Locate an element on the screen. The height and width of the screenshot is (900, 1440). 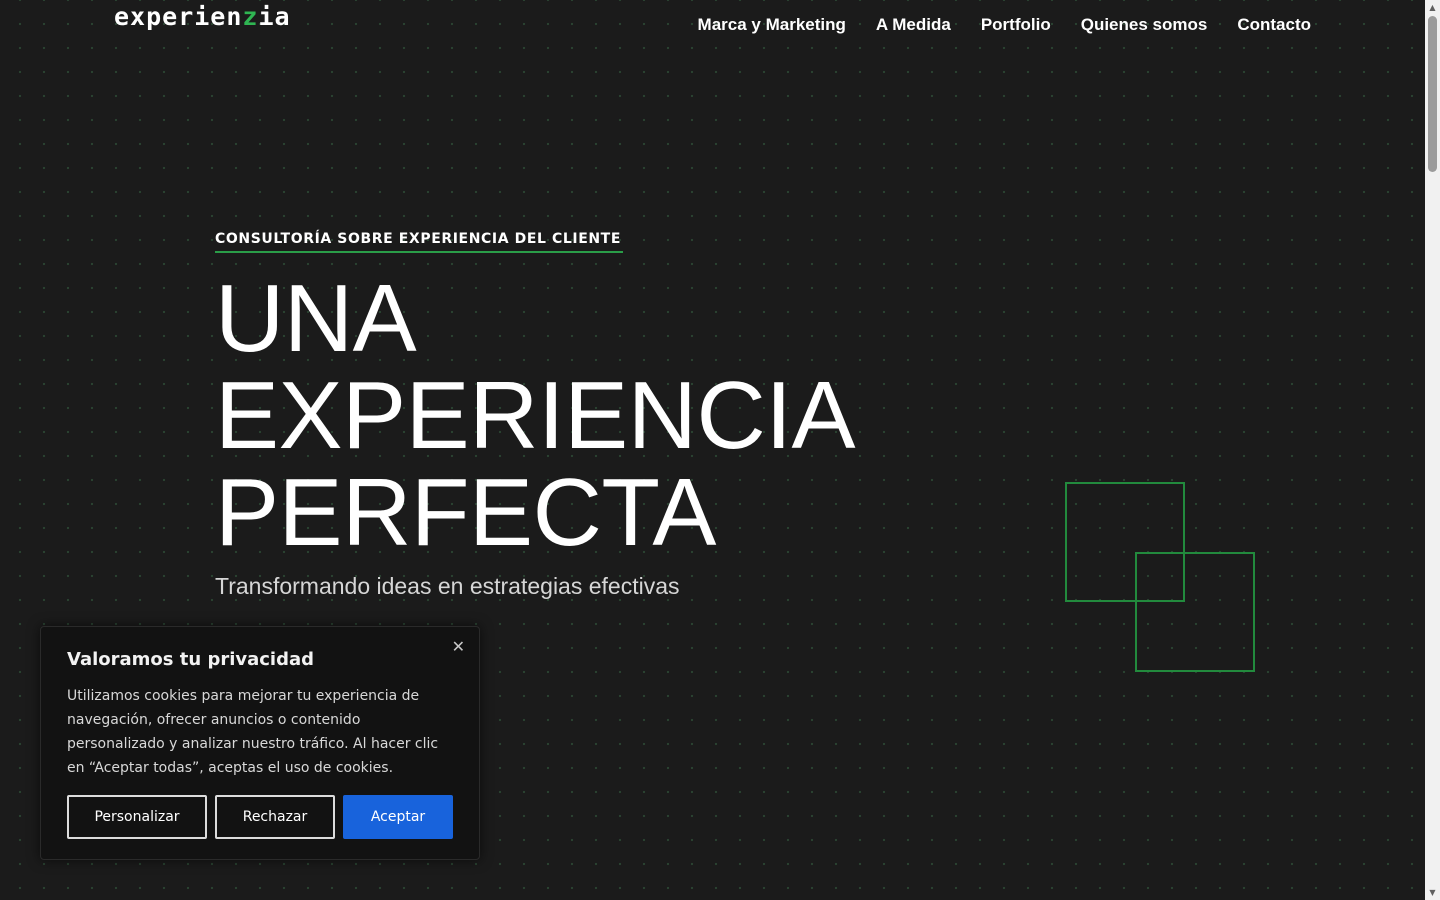
nav-item-contacto: Contacto is located at coordinates (1274, 25).